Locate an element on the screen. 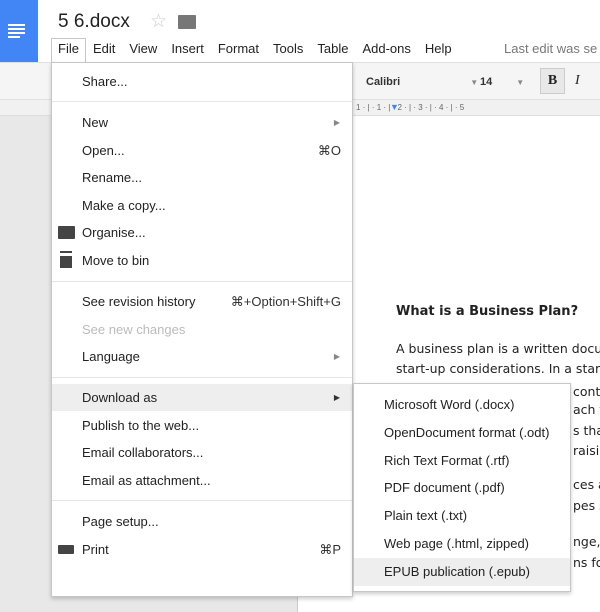 The height and width of the screenshot is (612, 600). document-fragment: s that is located at coordinates (586, 430).